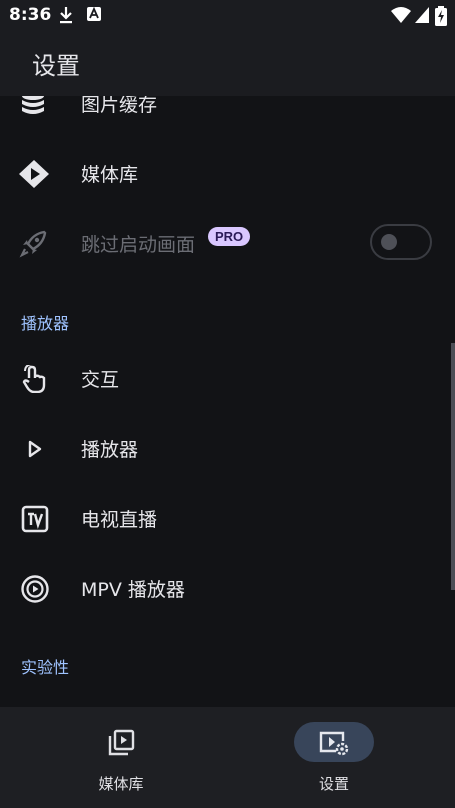 This screenshot has width=455, height=808. Describe the element at coordinates (45, 323) in the screenshot. I see `section-header-player: 播放器` at that location.